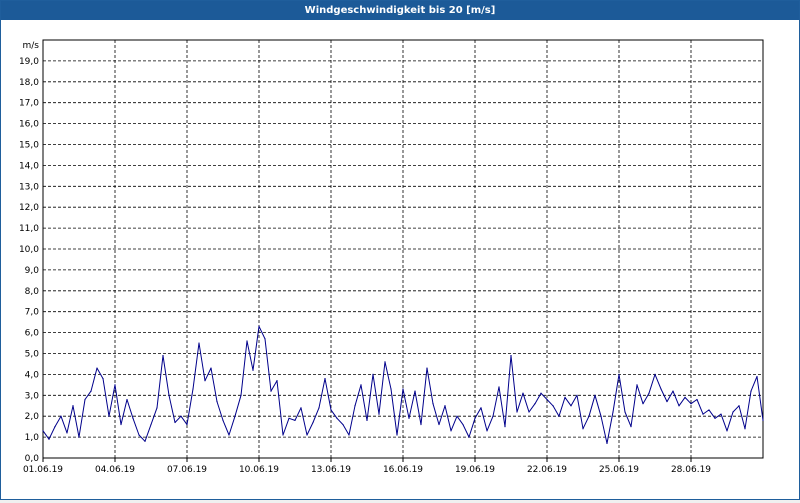 The width and height of the screenshot is (800, 503). I want to click on window-title: Windgeschwindigkeit bis 20 [m/s], so click(400, 10).